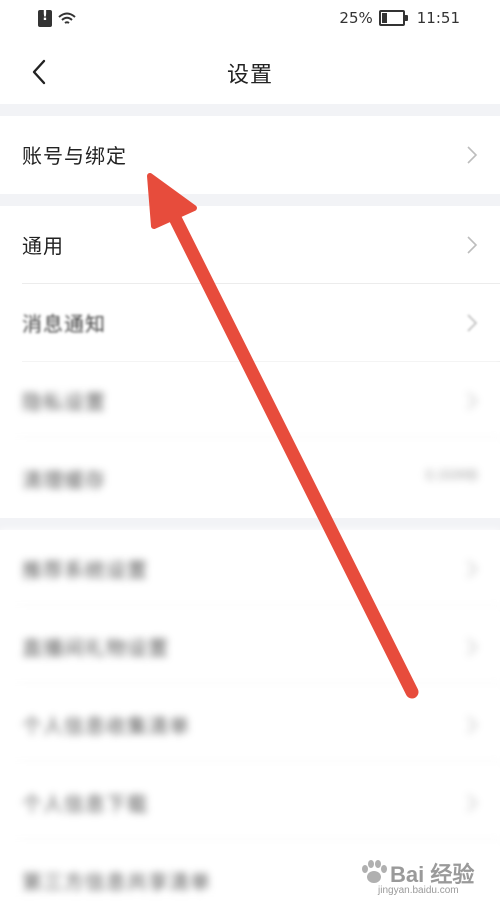 The width and height of the screenshot is (500, 903). Describe the element at coordinates (64, 402) in the screenshot. I see `settings-item-label: 隐私设置` at that location.